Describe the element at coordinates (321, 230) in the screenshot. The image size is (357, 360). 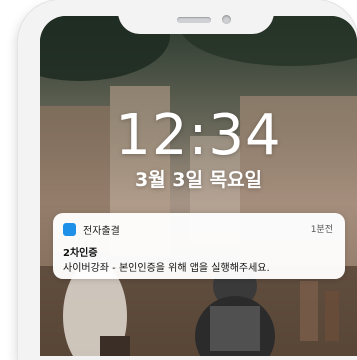
I see `notification-time: 1분전` at that location.